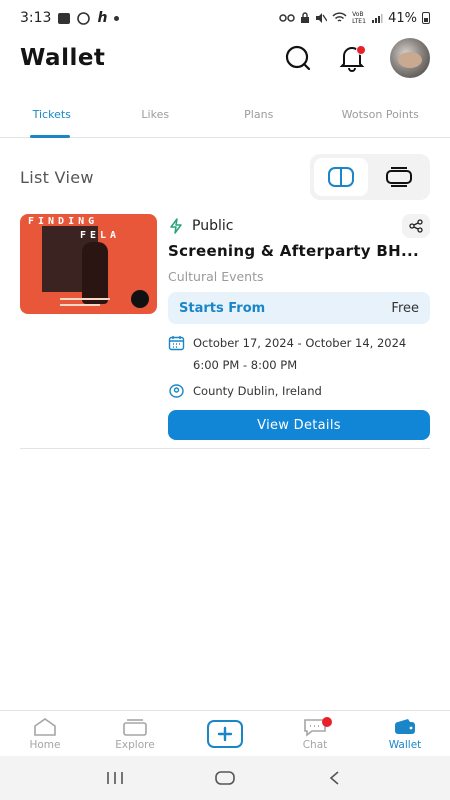 This screenshot has height=800, width=450. I want to click on nav-explore: Explore, so click(135, 733).